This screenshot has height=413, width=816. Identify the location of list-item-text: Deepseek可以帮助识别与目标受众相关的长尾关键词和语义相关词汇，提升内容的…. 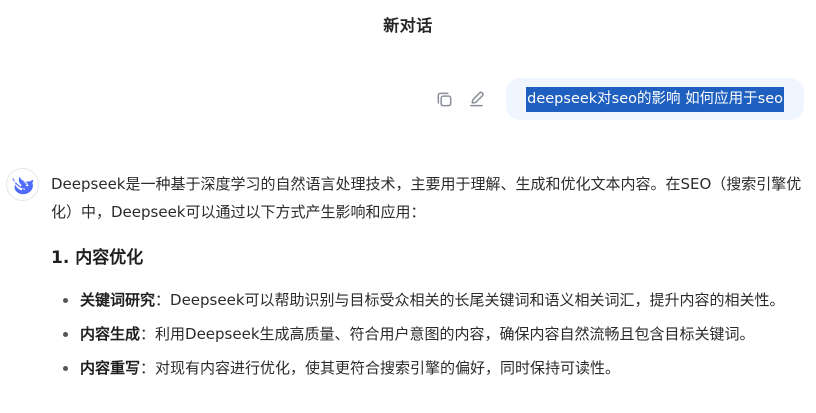
(477, 300).